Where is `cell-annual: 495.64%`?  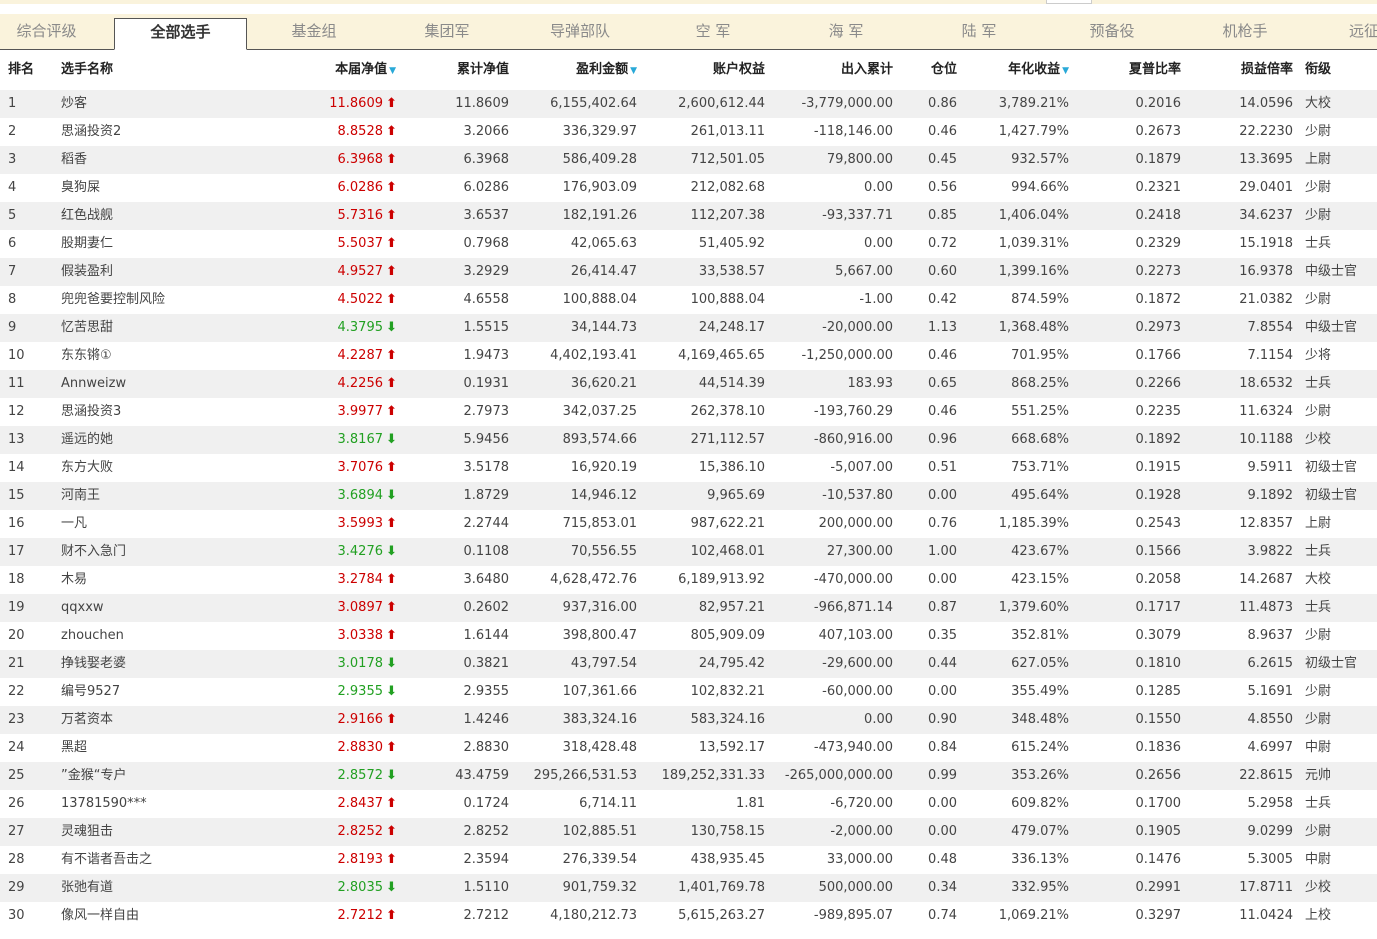
cell-annual: 495.64% is located at coordinates (1040, 495).